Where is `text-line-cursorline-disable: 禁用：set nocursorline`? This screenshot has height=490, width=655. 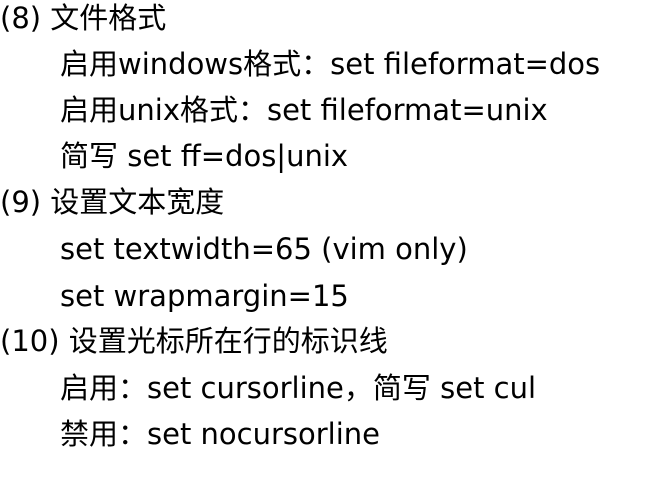 text-line-cursorline-disable: 禁用：set nocursorline is located at coordinates (220, 434).